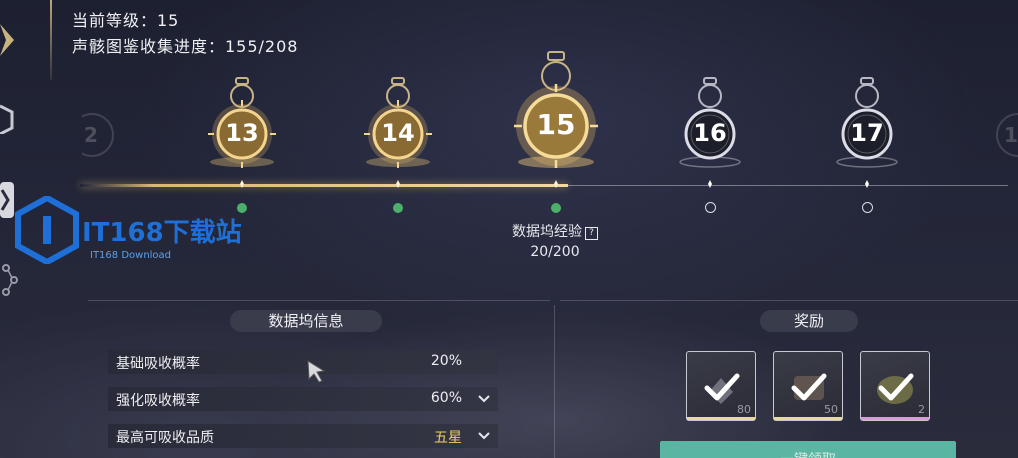 This screenshot has height=458, width=1018. I want to click on info-row-label: 最高可吸收品质, so click(165, 438).